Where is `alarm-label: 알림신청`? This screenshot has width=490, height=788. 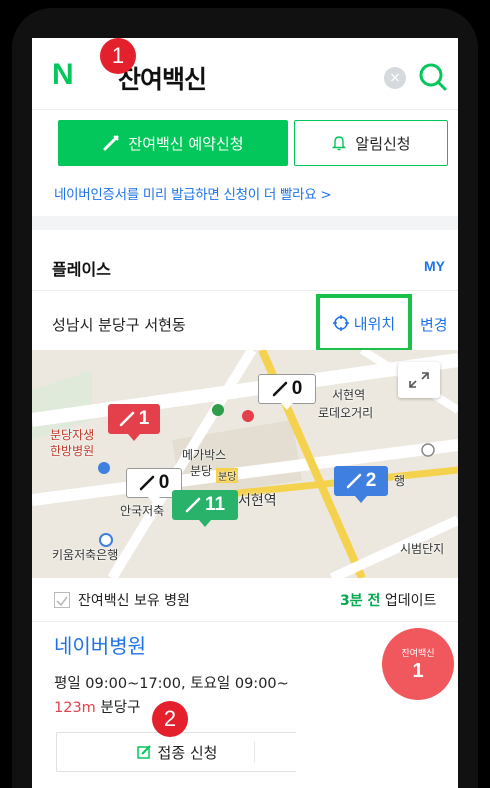
alarm-label: 알림신청 is located at coordinates (383, 143).